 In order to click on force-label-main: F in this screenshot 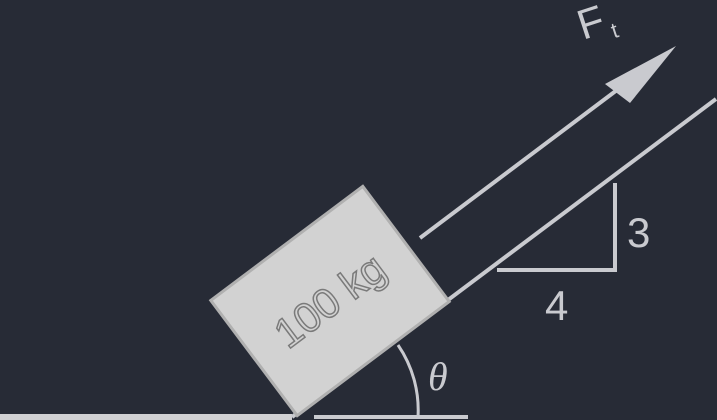, I will do `click(590, 24)`.